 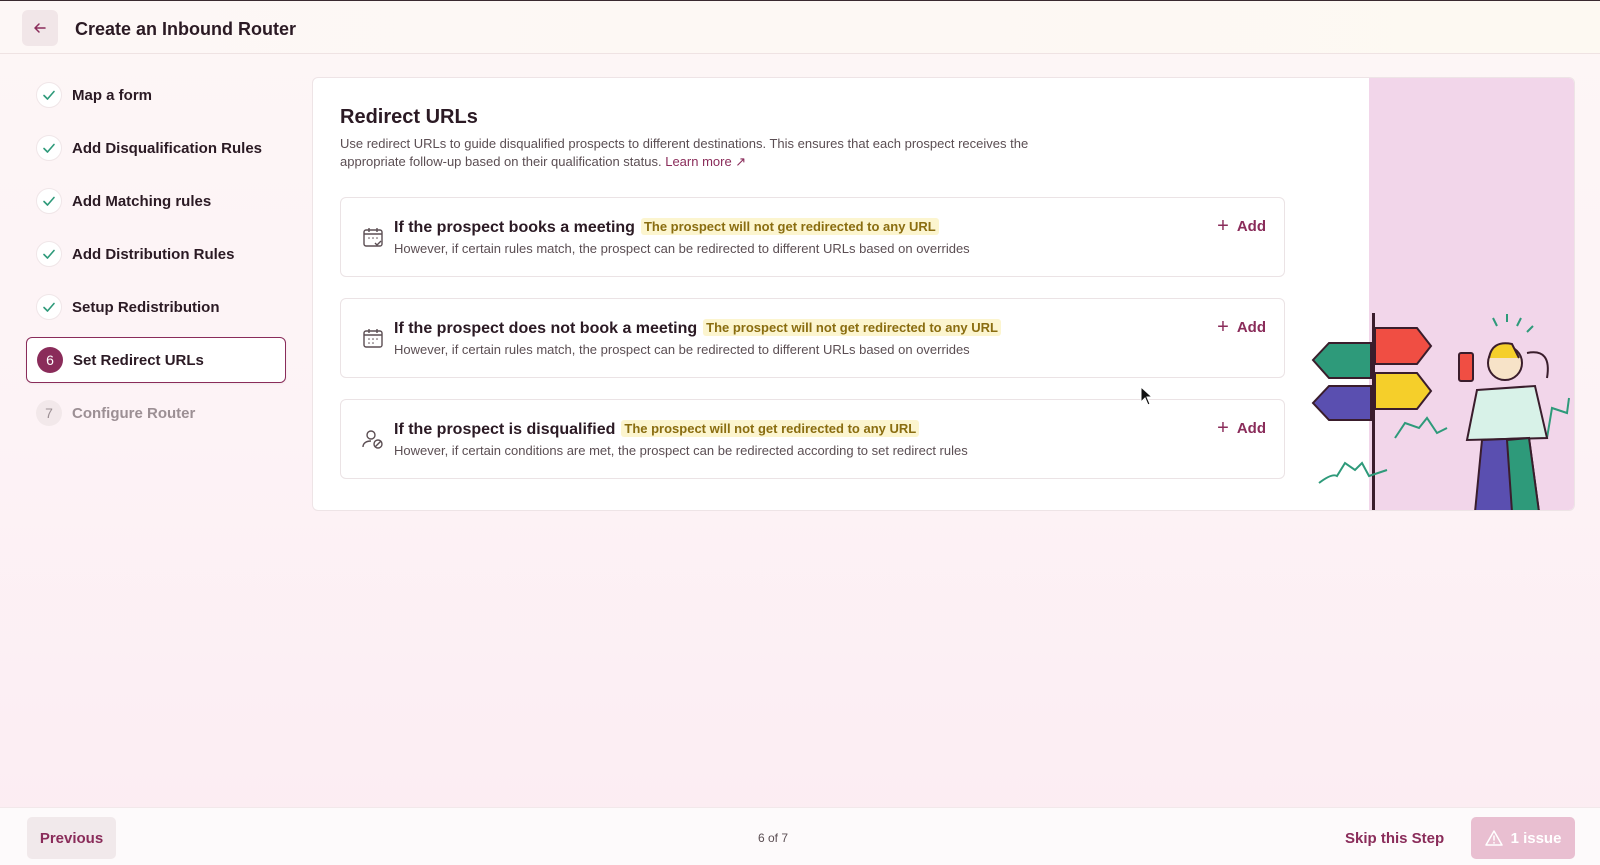 I want to click on step-label: Add Distribution Rules, so click(x=153, y=254).